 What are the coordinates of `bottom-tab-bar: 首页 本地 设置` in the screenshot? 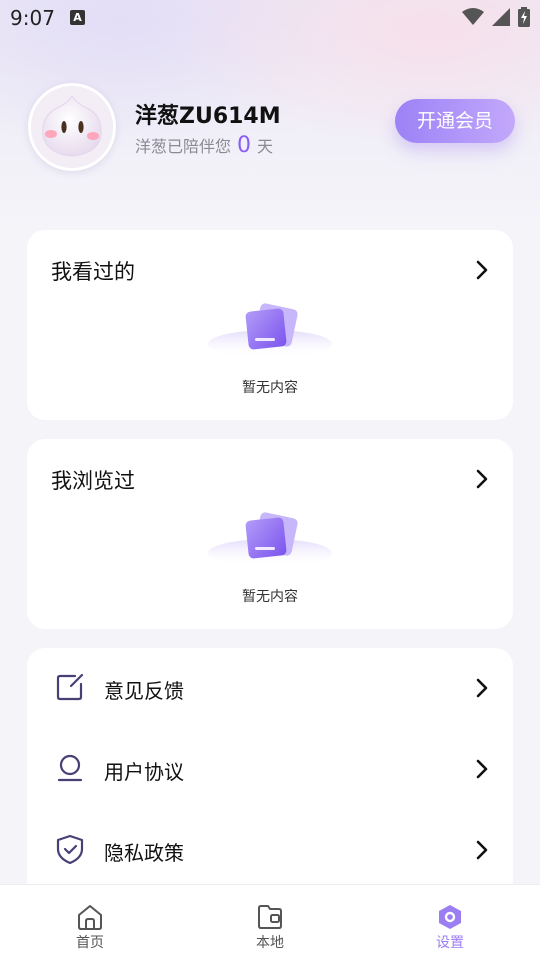 It's located at (270, 922).